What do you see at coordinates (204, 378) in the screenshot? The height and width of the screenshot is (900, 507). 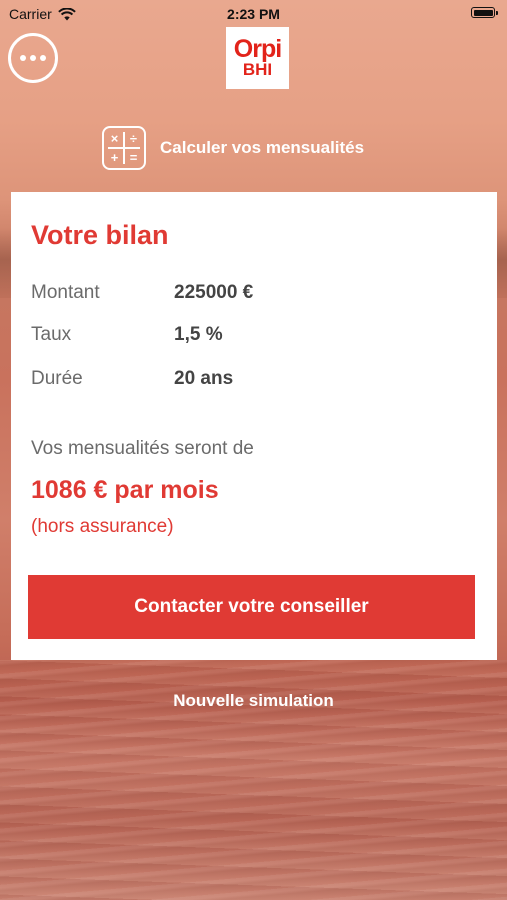 I see `summary-value: 20 ans` at bounding box center [204, 378].